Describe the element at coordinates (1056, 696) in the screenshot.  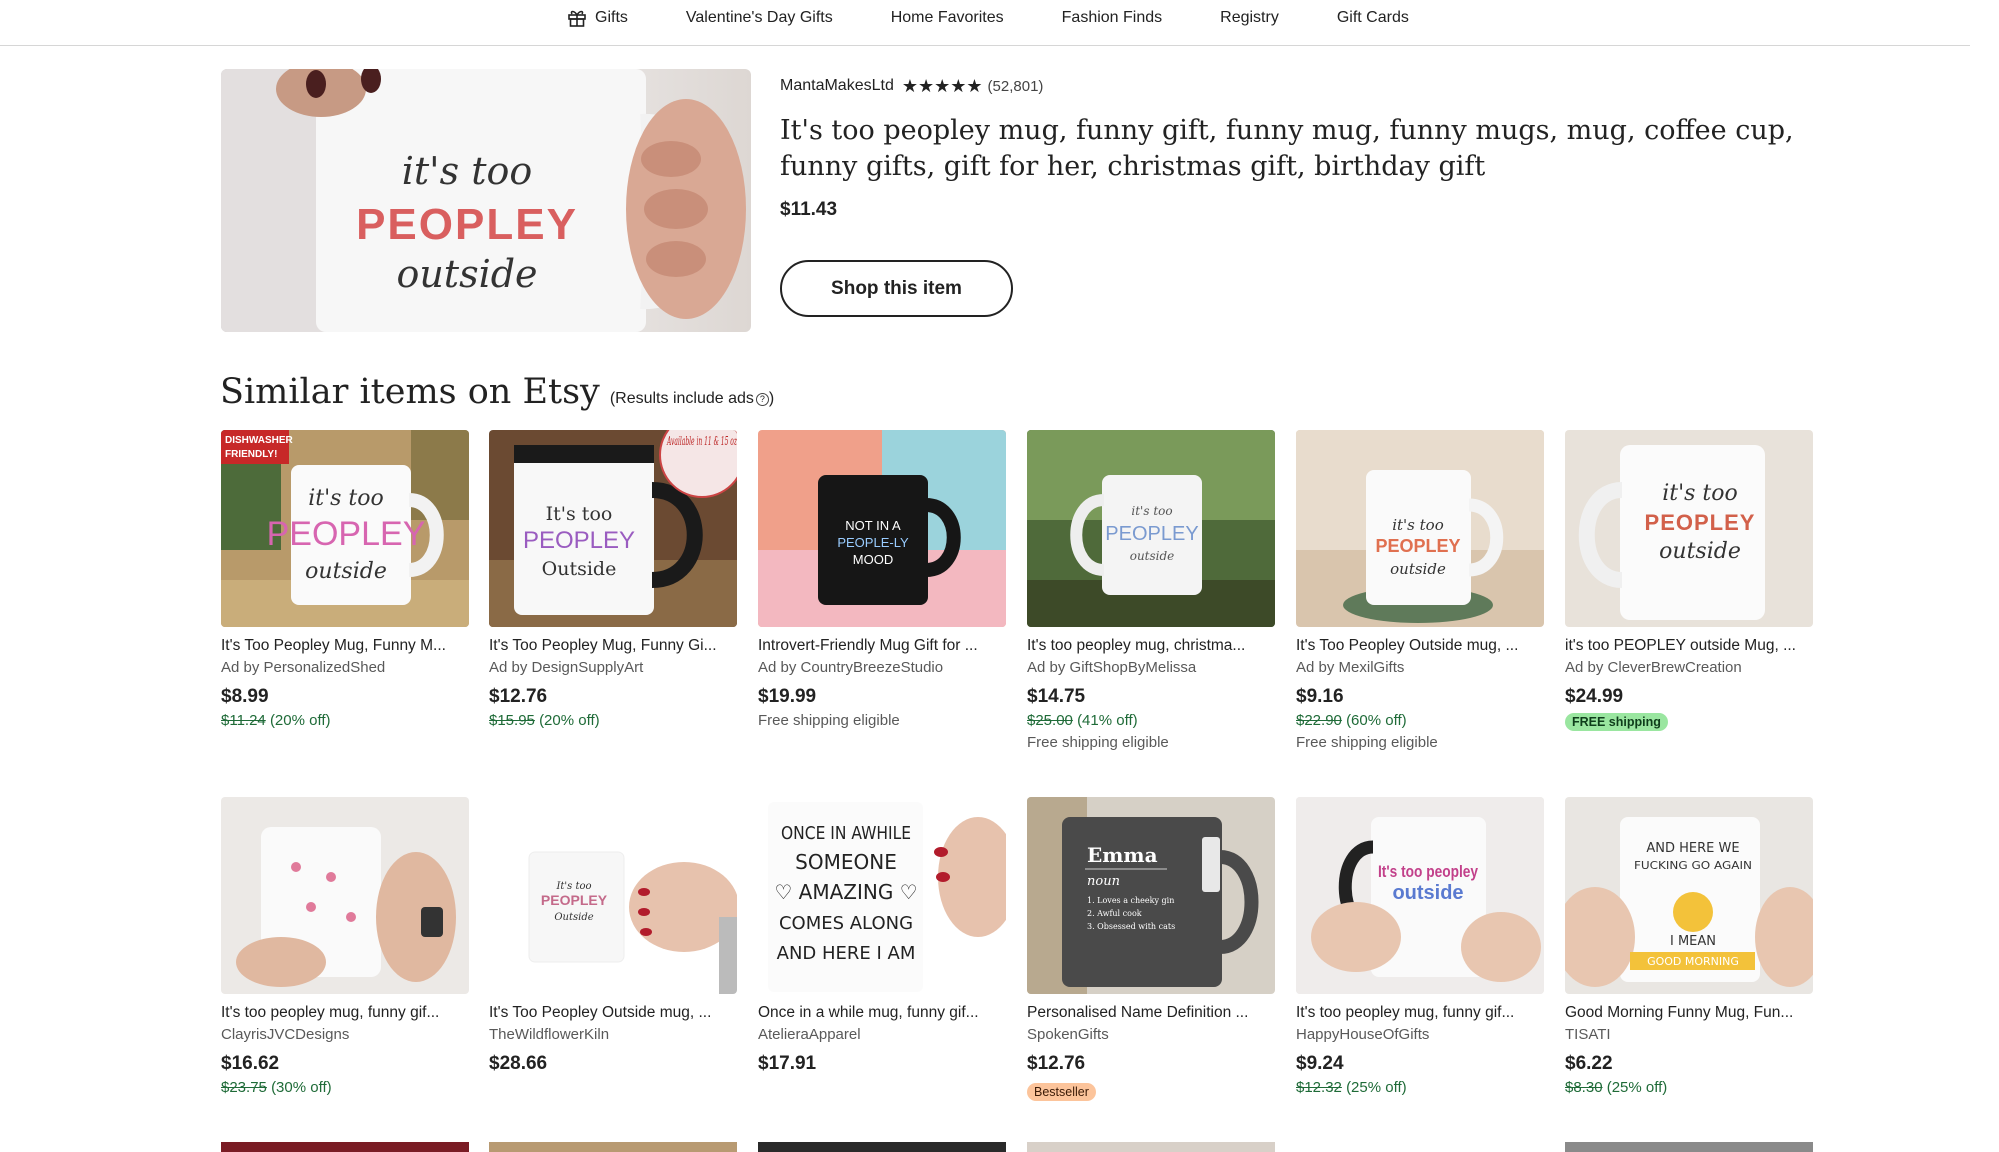
I see `product-price: $14.75` at that location.